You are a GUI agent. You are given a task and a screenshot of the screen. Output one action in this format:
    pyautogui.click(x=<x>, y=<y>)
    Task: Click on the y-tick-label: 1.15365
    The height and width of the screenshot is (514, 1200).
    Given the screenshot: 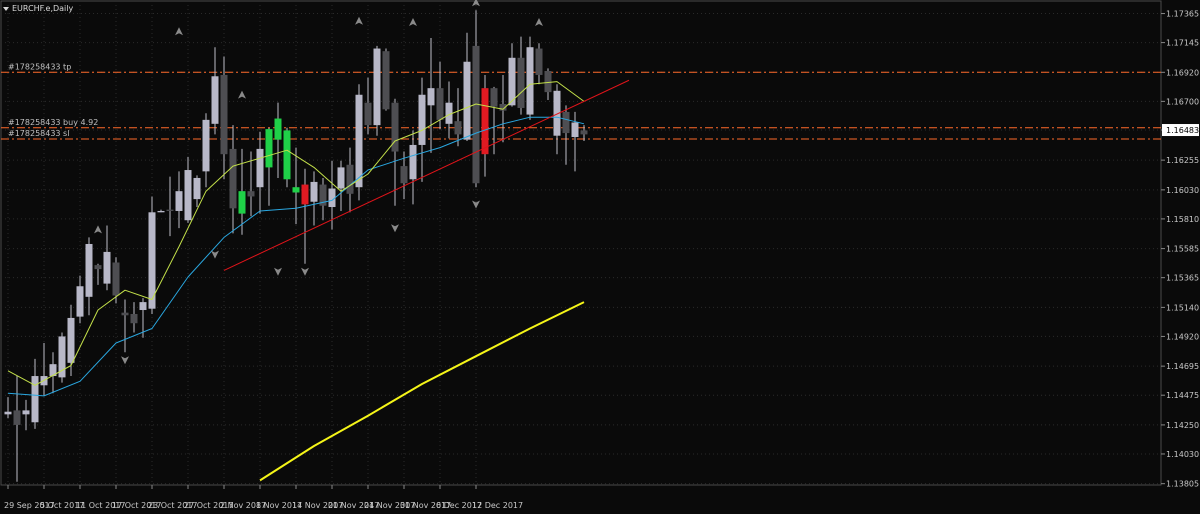 What is the action you would take?
    pyautogui.click(x=1182, y=278)
    